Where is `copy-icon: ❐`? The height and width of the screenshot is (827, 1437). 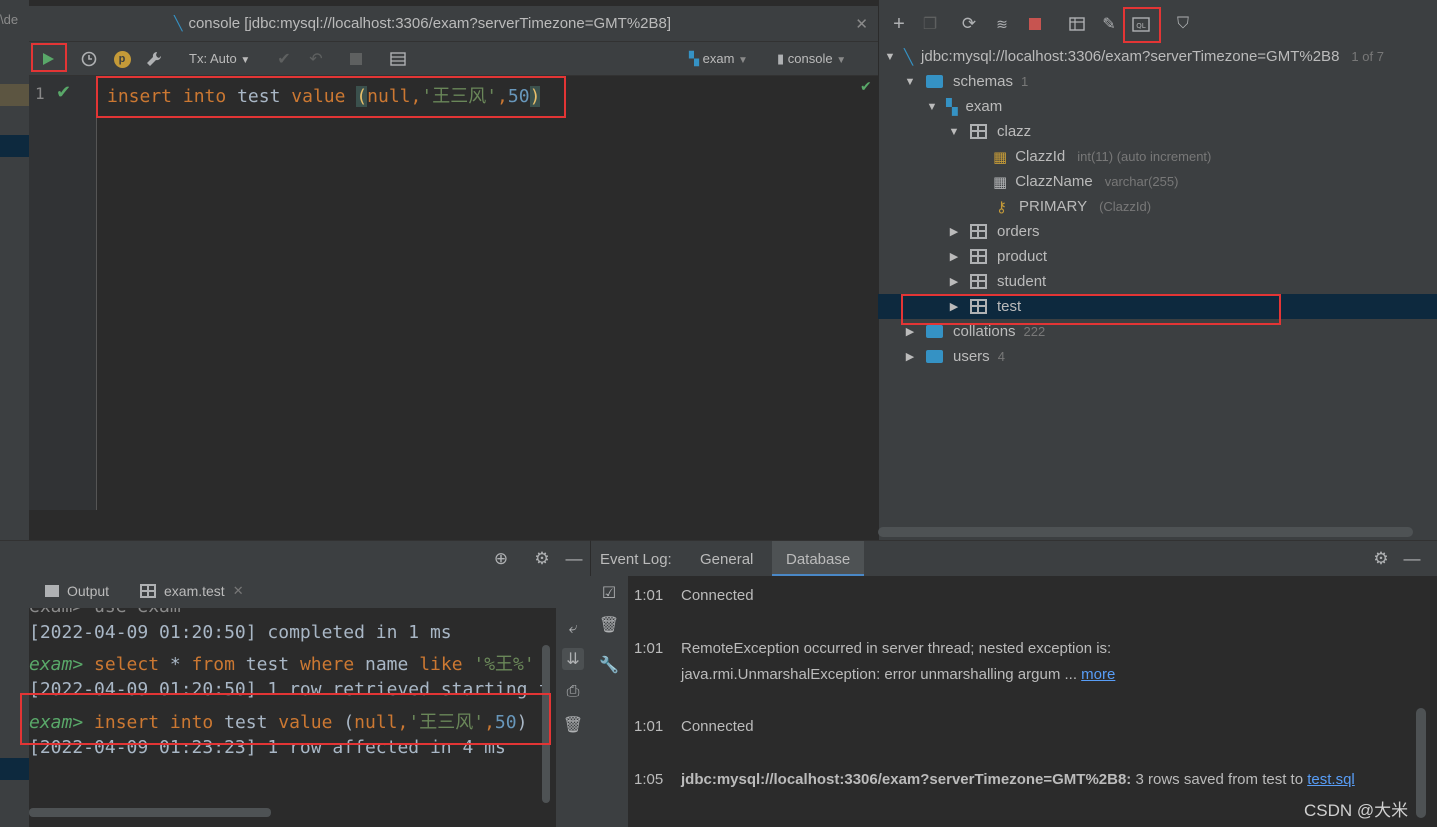
copy-icon: ❐ is located at coordinates (930, 24).